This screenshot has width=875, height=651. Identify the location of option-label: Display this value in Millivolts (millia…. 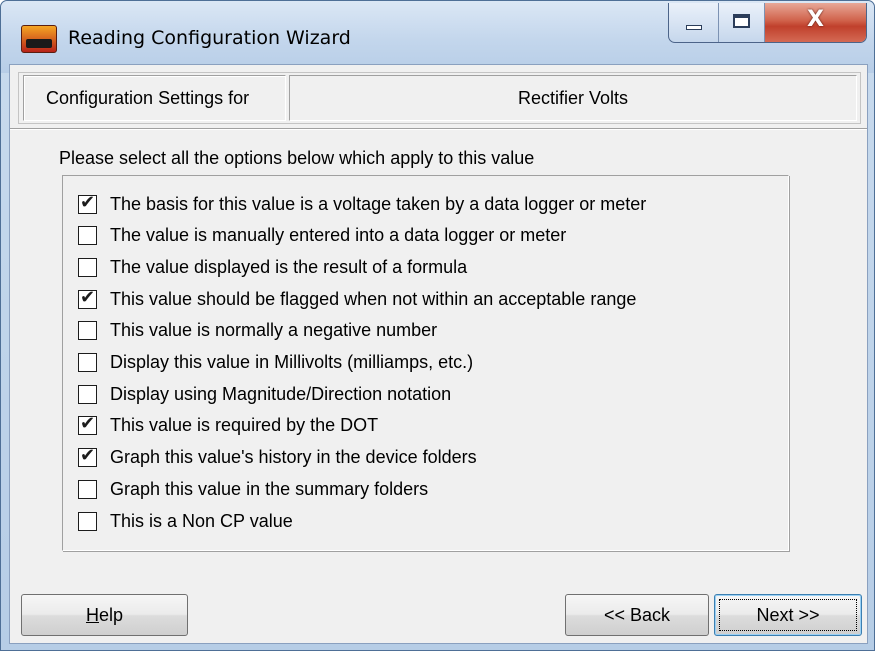
(291, 362).